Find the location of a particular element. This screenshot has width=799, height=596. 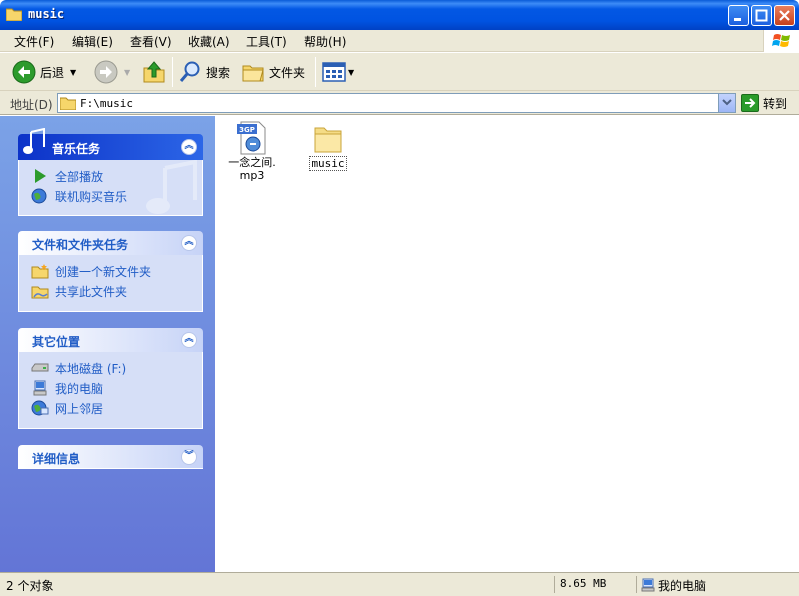

other-places-panel: 其它位置 ︽ 本地磁盘 (F:) 我的电脑 网上邻居 is located at coordinates (110, 378).